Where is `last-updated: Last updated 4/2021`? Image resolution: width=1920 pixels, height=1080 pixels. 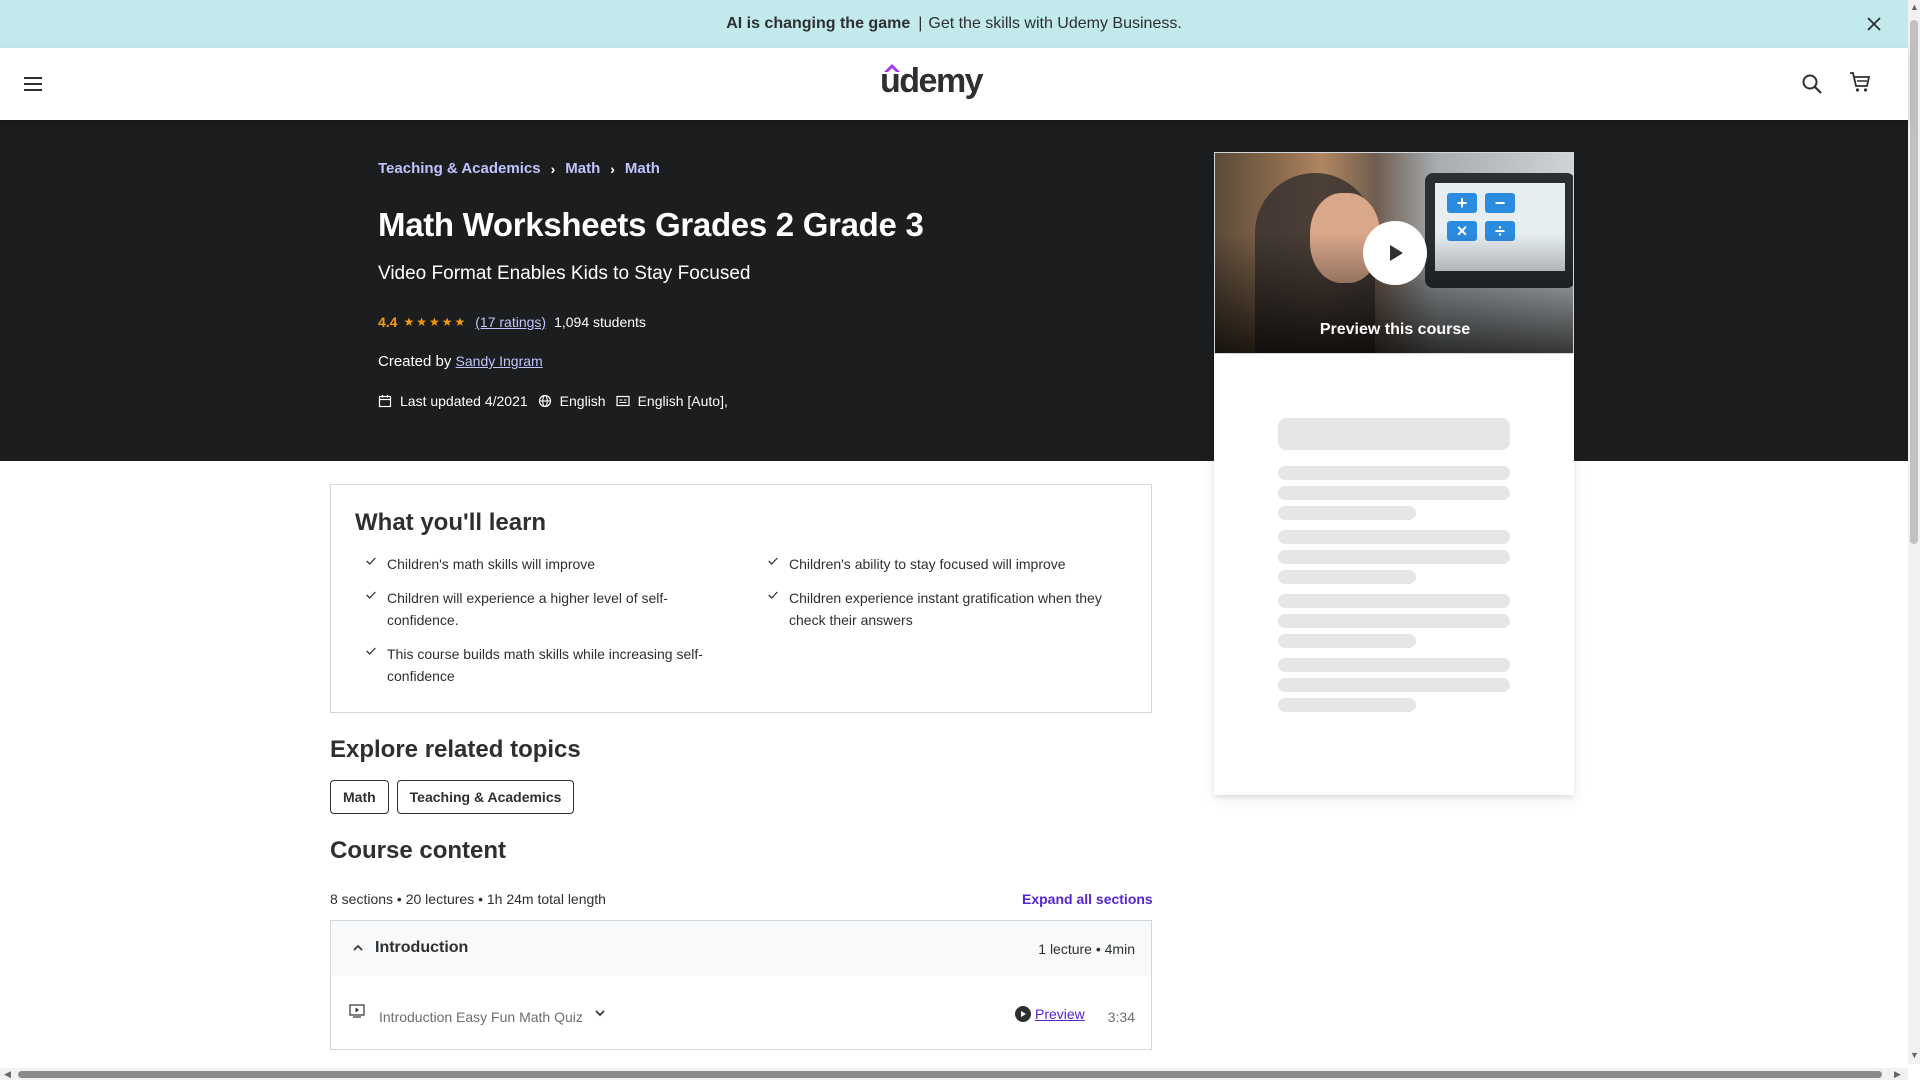
last-updated: Last updated 4/2021 is located at coordinates (453, 401).